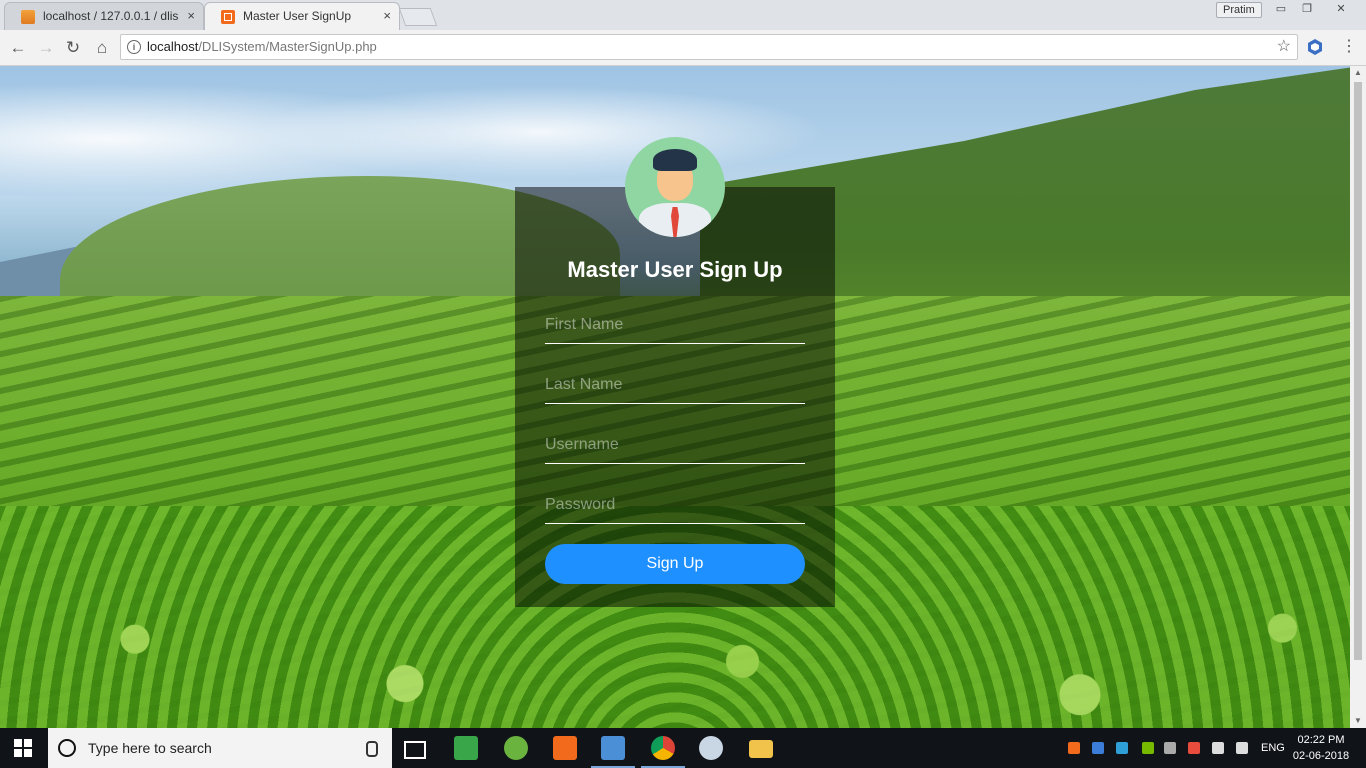  Describe the element at coordinates (1242, 748) in the screenshot. I see `volume-icon` at that location.